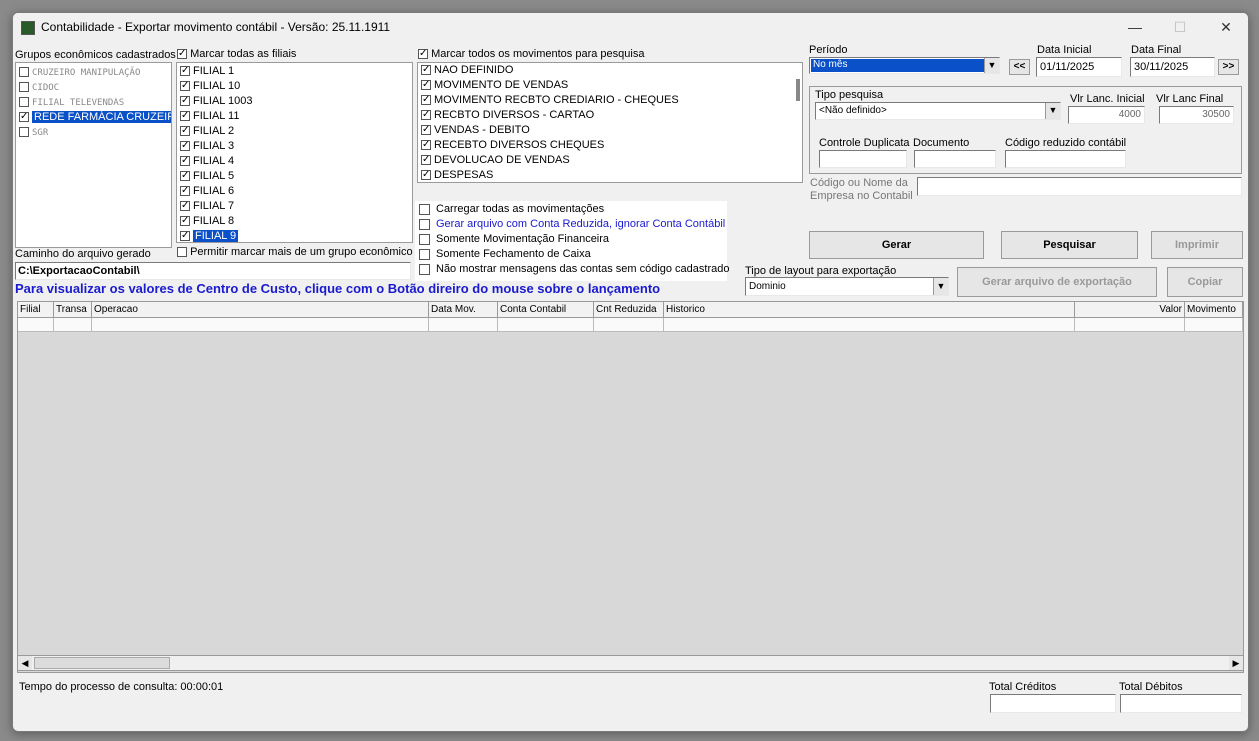 The image size is (1259, 741). Describe the element at coordinates (1106, 115) in the screenshot. I see `vlr-inicial-field: 4000` at that location.